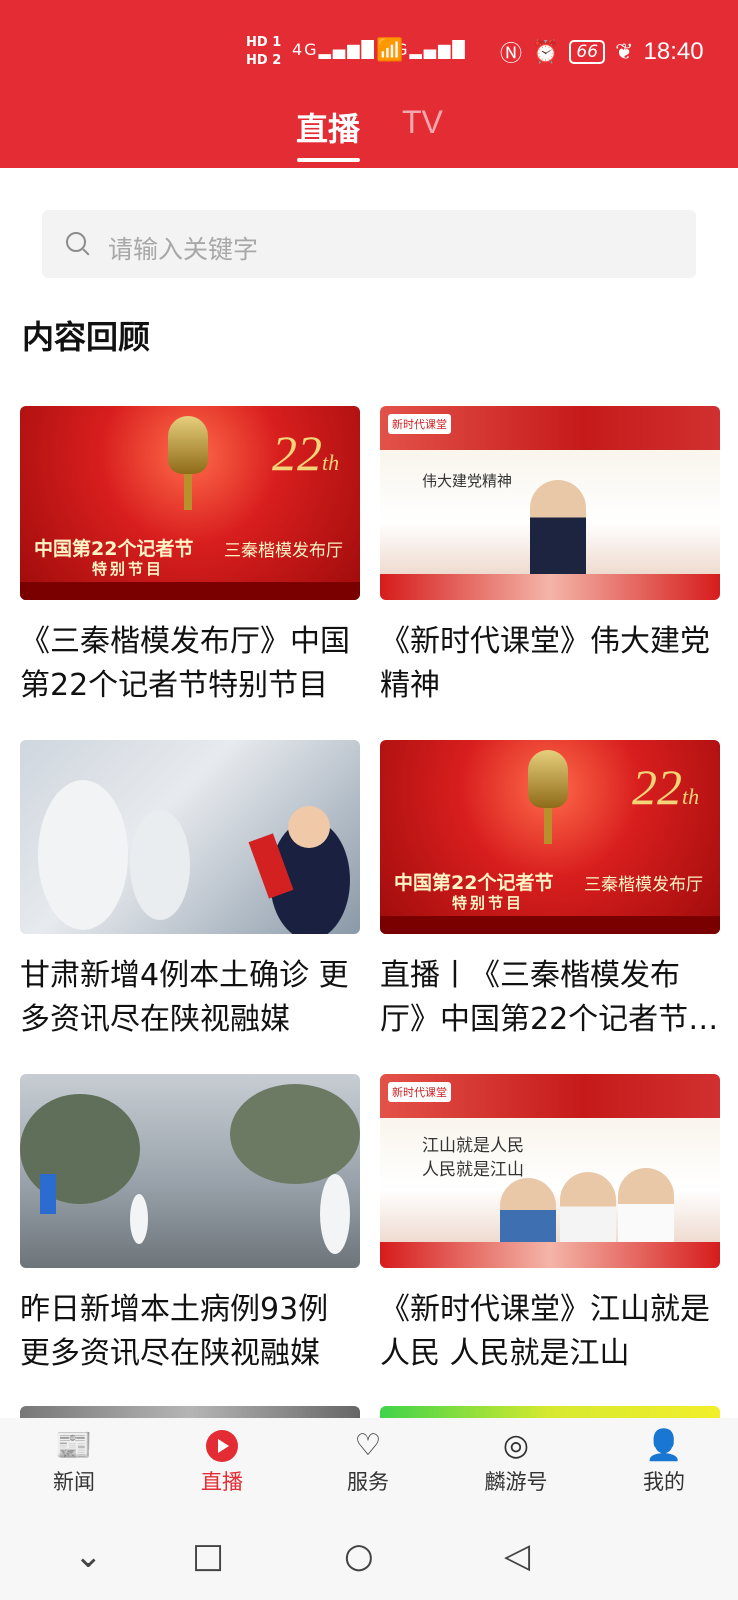 This screenshot has height=1600, width=738. Describe the element at coordinates (264, 51) in the screenshot. I see `sim-indicators: HD 1 HD 2` at that location.